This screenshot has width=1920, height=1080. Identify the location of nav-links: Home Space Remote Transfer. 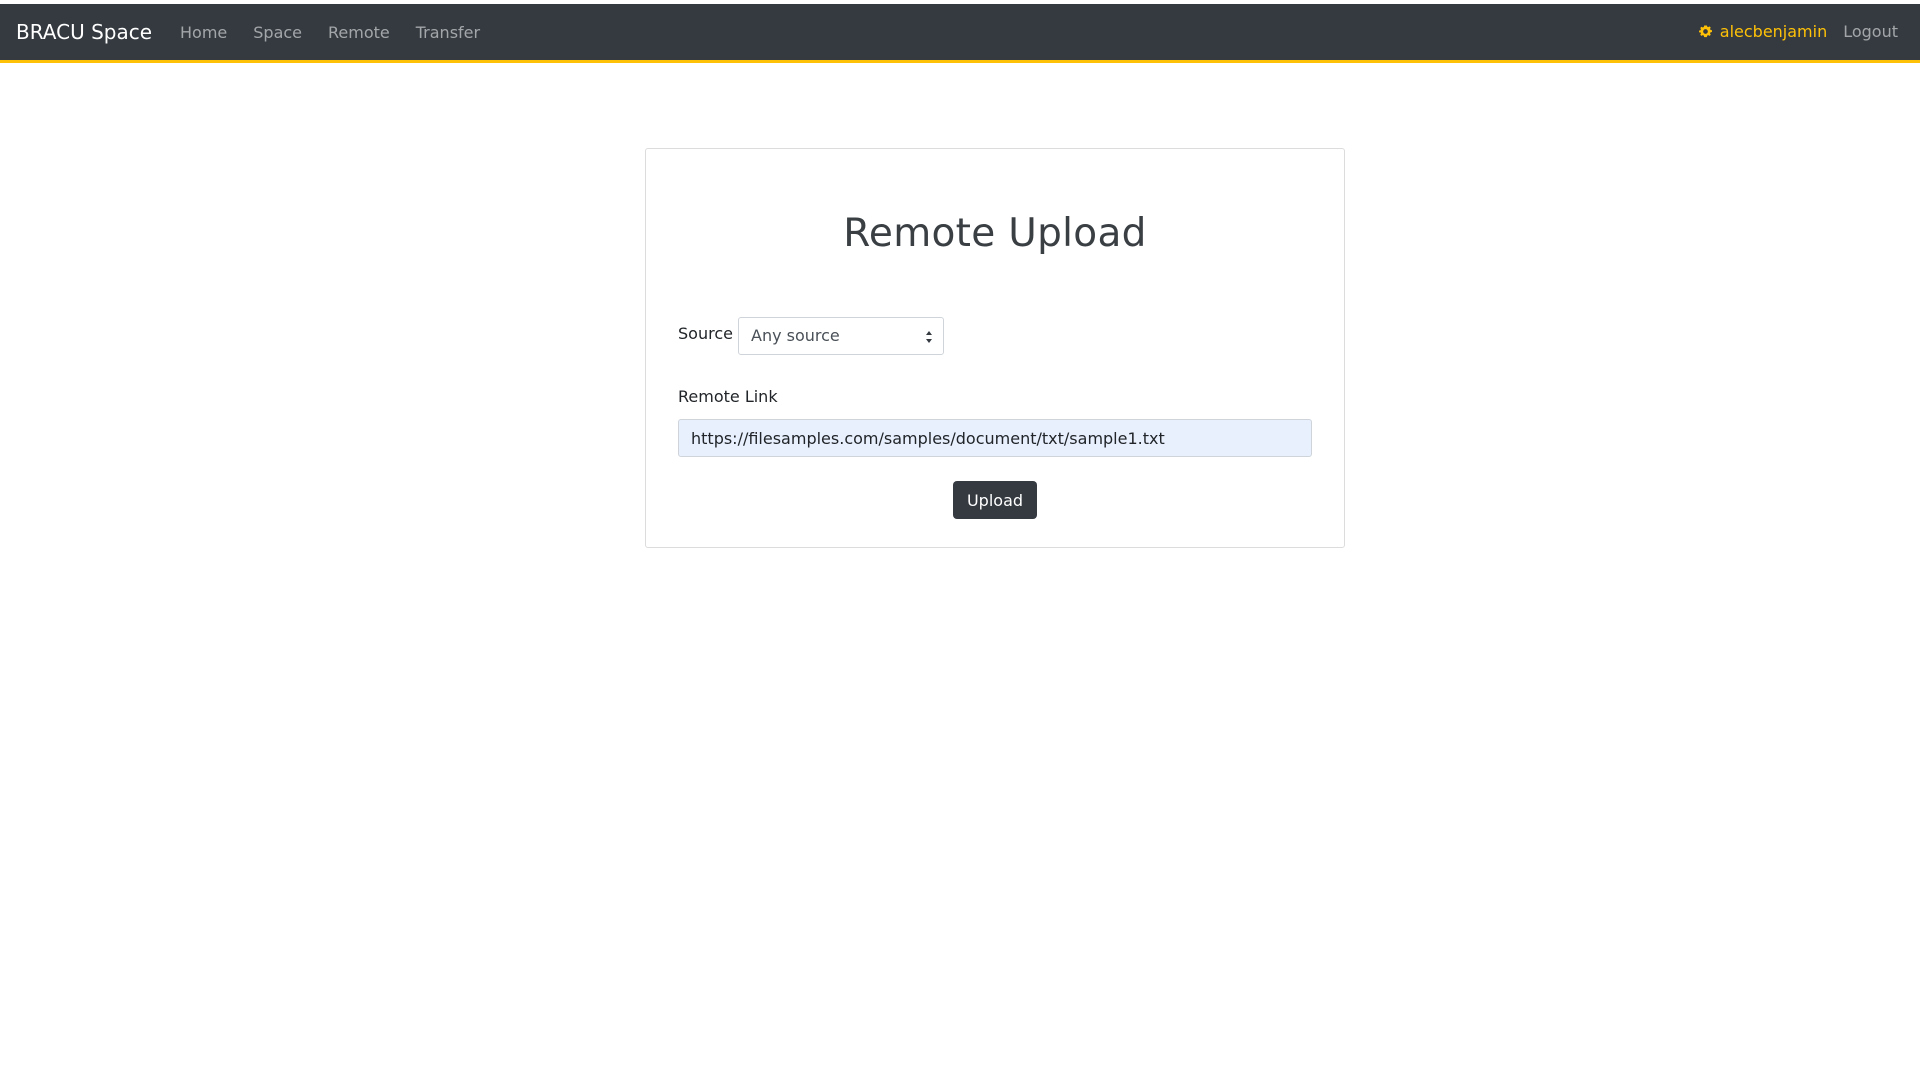
(330, 32).